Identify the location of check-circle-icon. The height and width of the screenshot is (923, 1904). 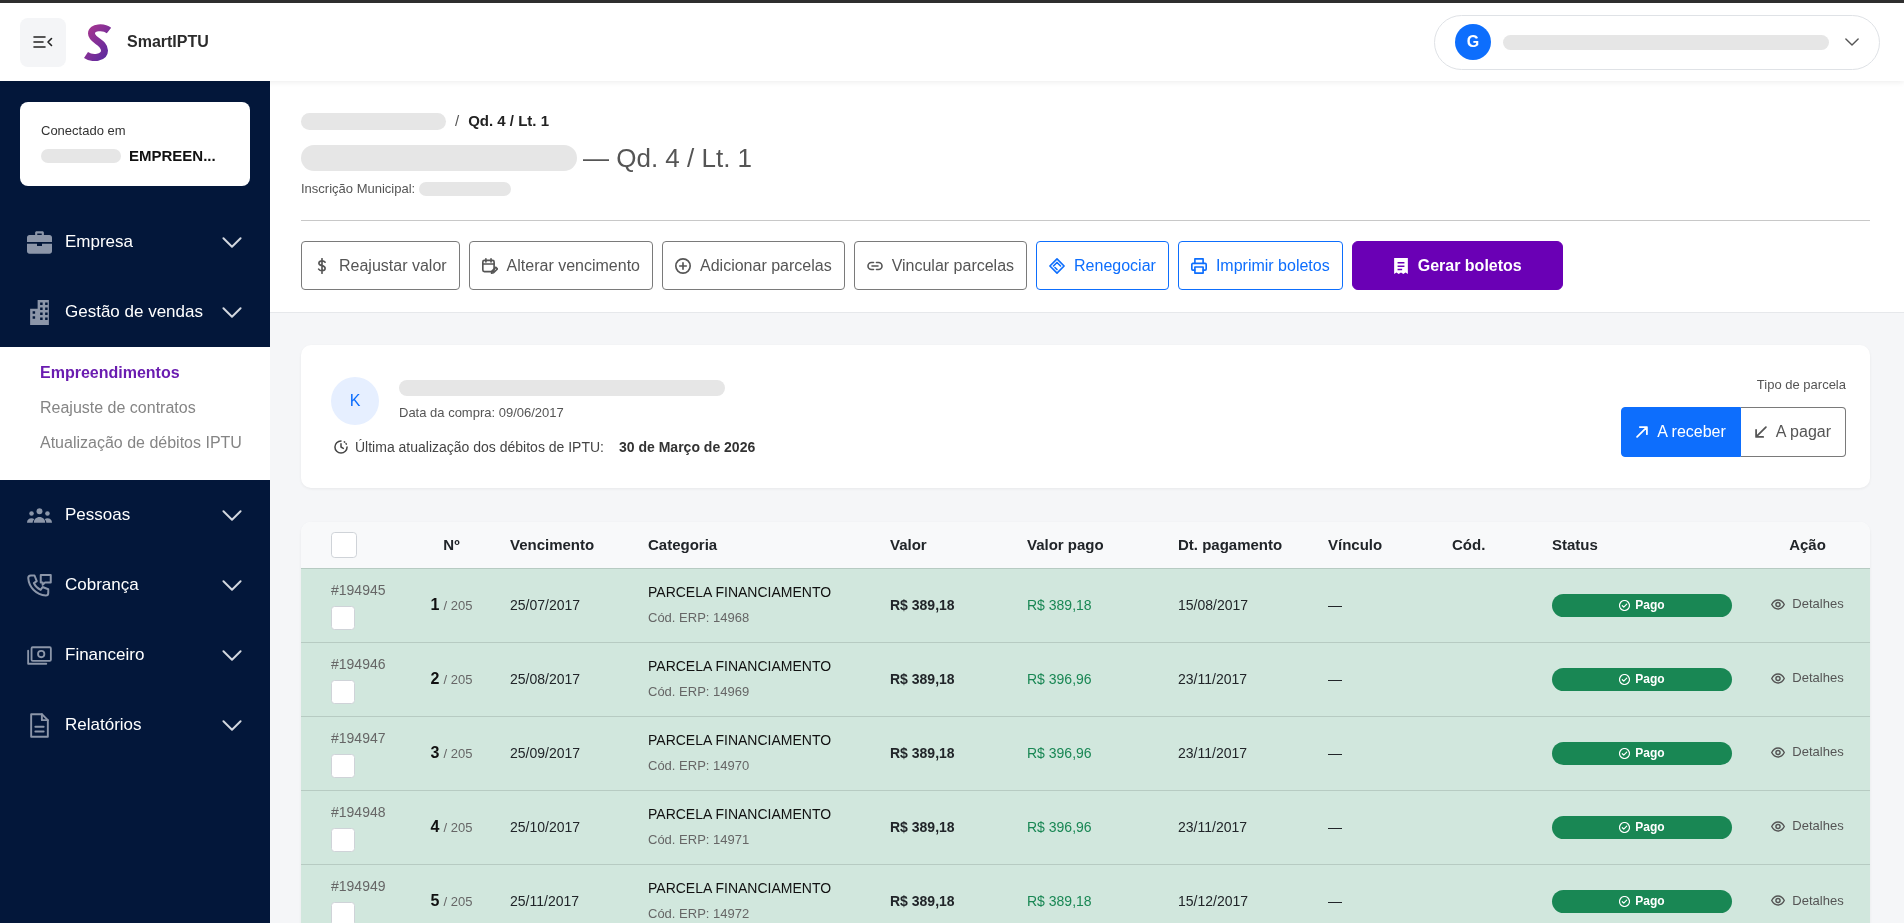
(1625, 753).